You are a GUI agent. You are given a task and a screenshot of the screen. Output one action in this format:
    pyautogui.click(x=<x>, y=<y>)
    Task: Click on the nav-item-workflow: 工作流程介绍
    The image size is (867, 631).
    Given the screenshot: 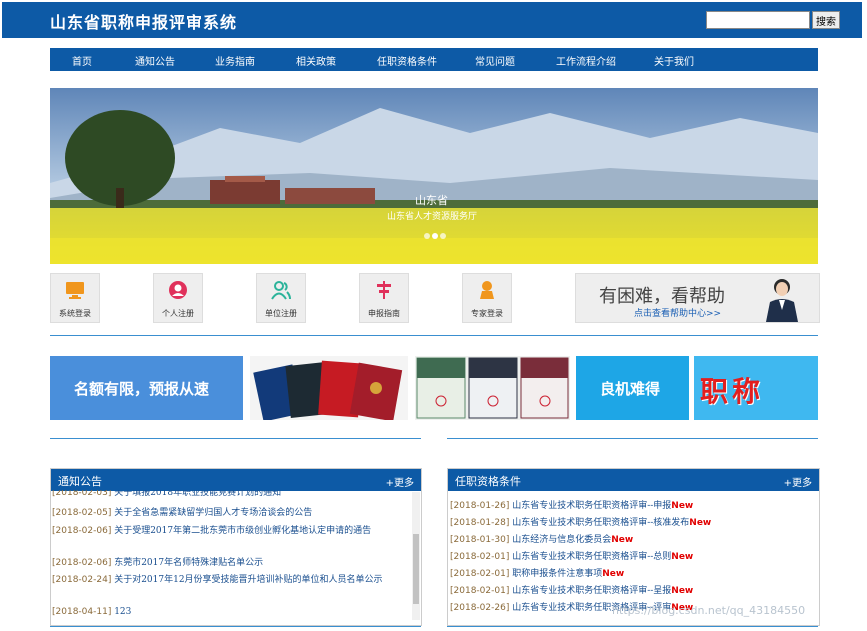 What is the action you would take?
    pyautogui.click(x=586, y=60)
    